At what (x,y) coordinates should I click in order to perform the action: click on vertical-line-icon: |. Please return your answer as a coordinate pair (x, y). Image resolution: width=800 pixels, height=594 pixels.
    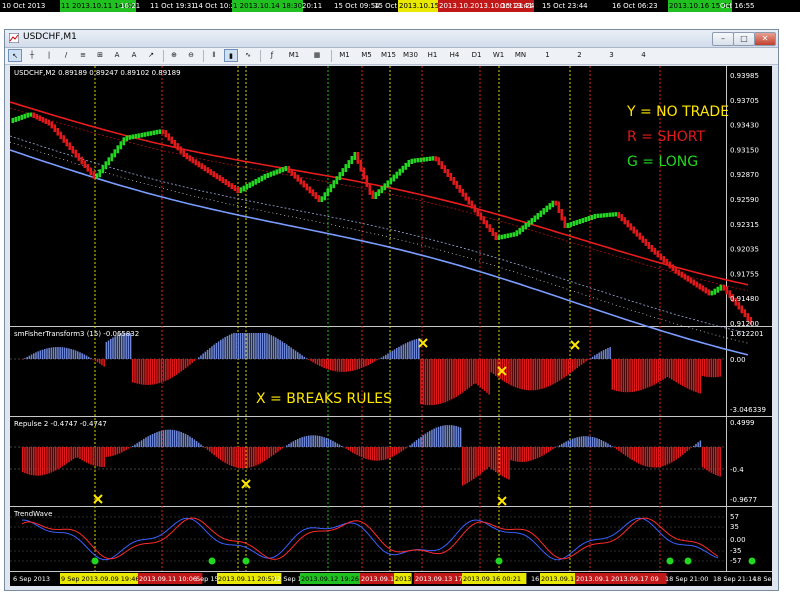
    Looking at the image, I should click on (49, 55).